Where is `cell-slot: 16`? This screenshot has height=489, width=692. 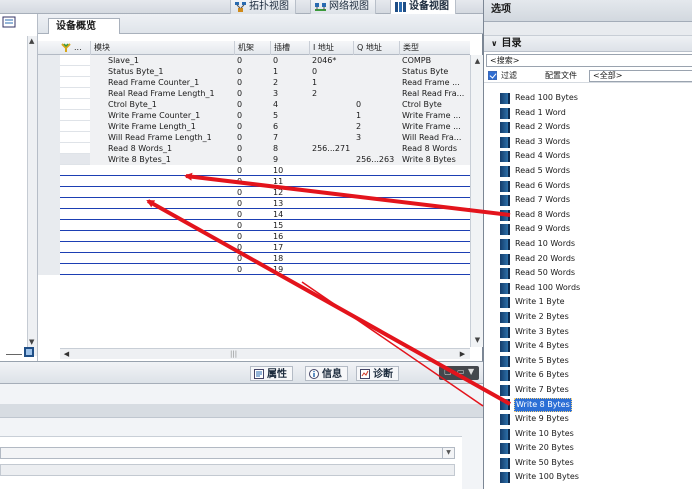 cell-slot: 16 is located at coordinates (289, 236).